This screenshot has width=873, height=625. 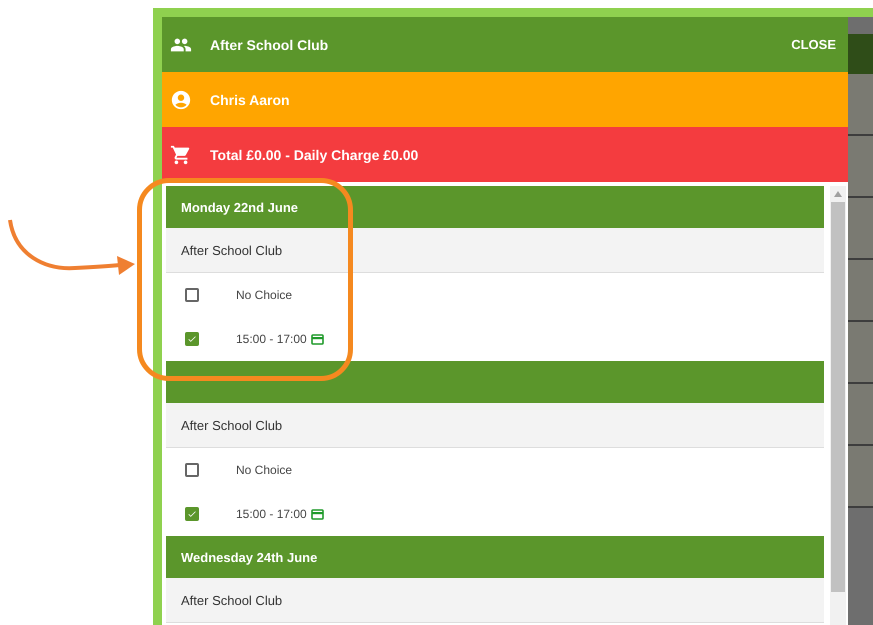 What do you see at coordinates (838, 405) in the screenshot?
I see `scrollbar` at bounding box center [838, 405].